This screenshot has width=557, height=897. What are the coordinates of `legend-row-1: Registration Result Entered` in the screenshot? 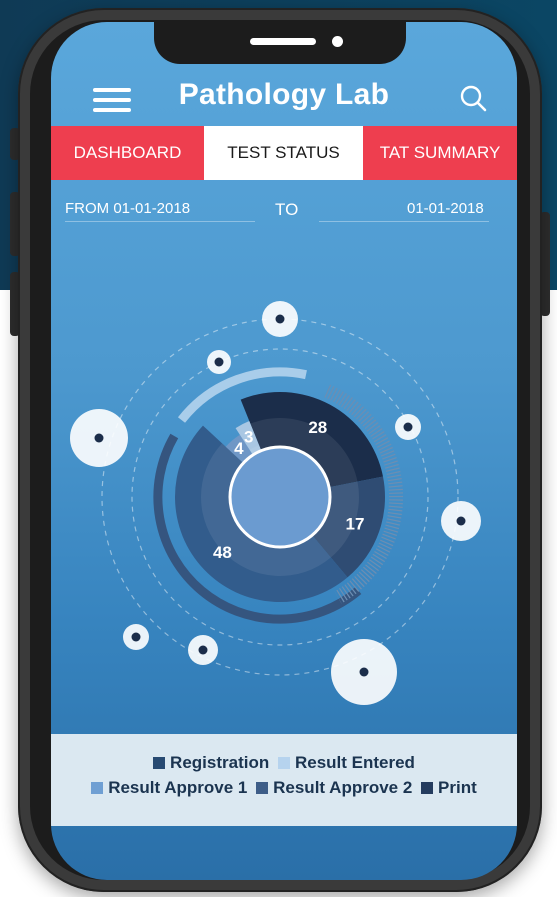 It's located at (284, 763).